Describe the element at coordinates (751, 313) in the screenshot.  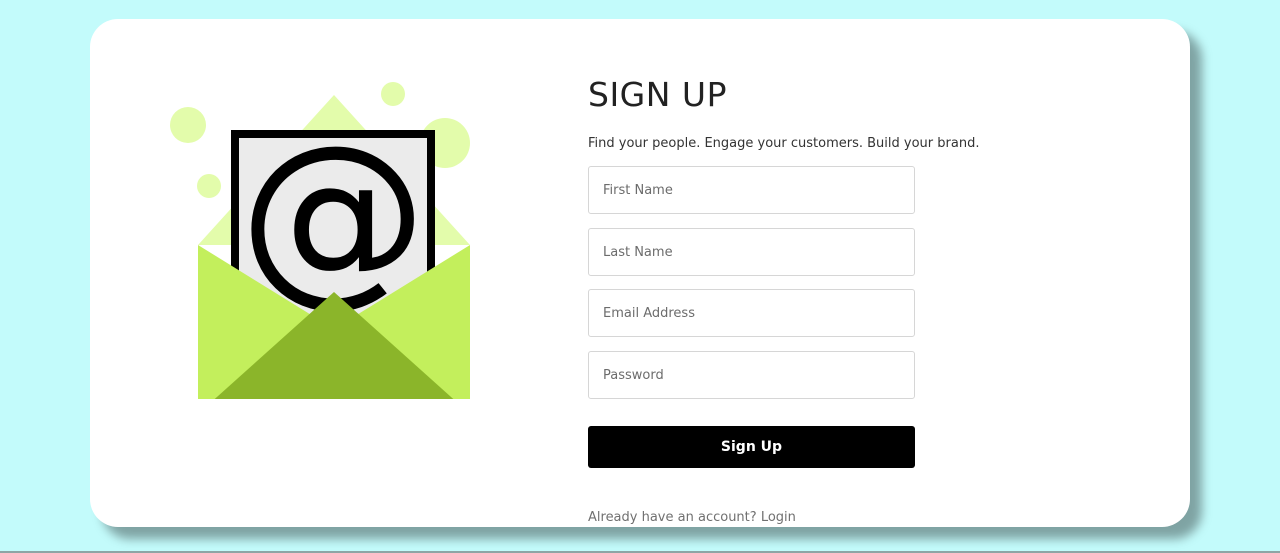
I see `email-field` at that location.